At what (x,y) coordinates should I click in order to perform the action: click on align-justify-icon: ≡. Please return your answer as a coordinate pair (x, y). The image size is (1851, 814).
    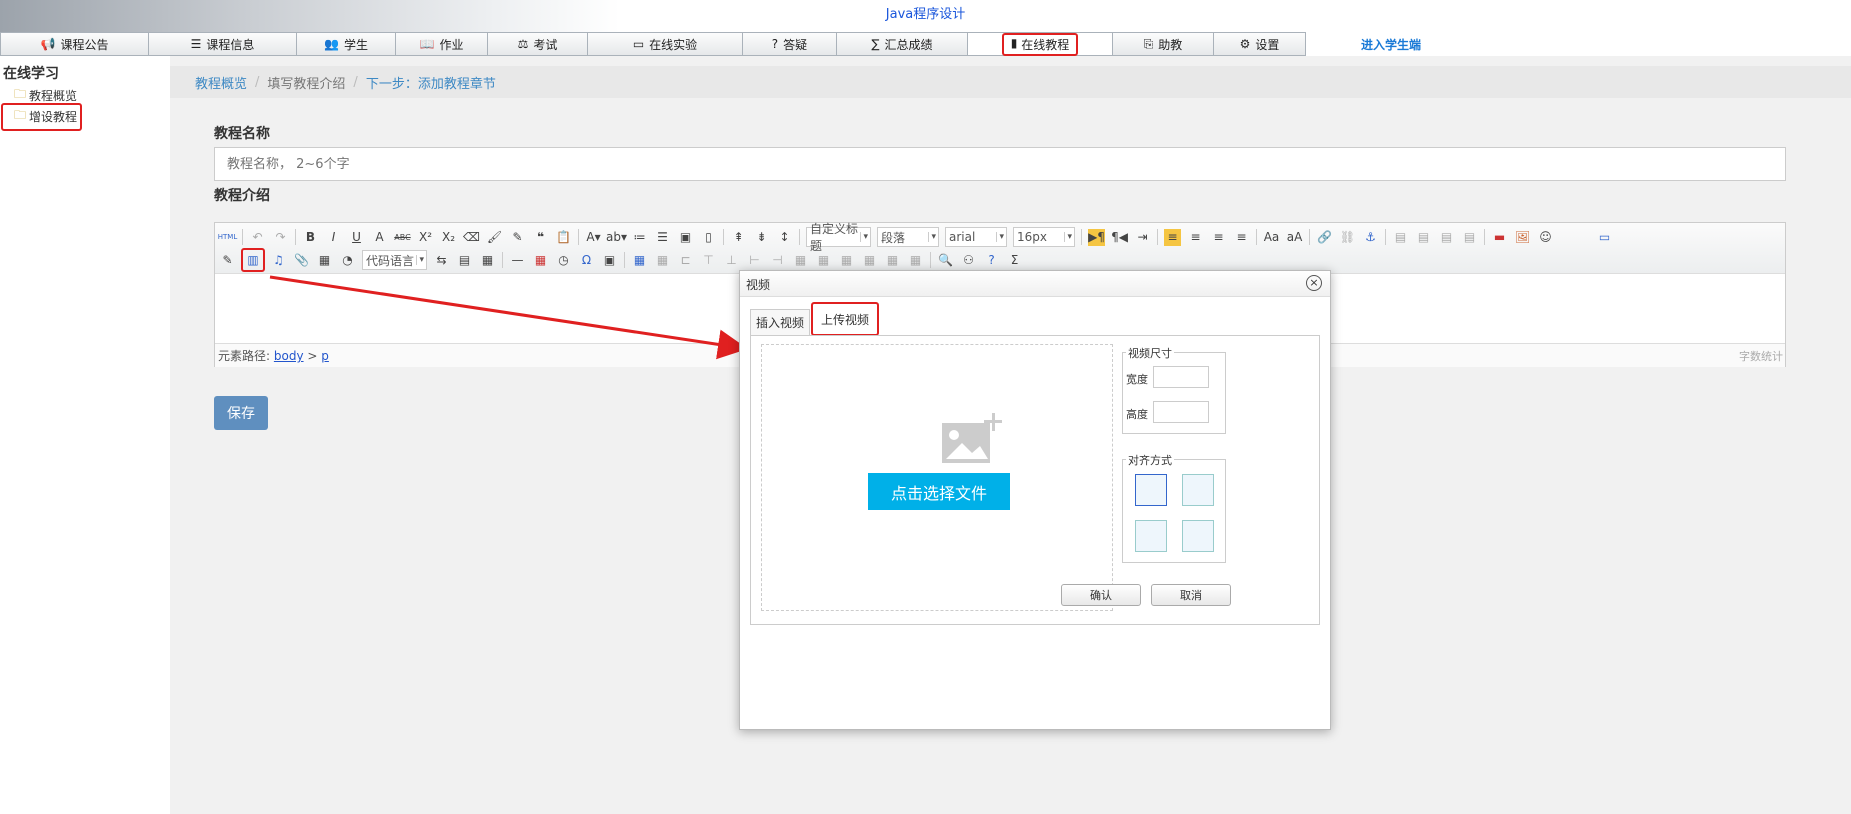
    Looking at the image, I should click on (1241, 237).